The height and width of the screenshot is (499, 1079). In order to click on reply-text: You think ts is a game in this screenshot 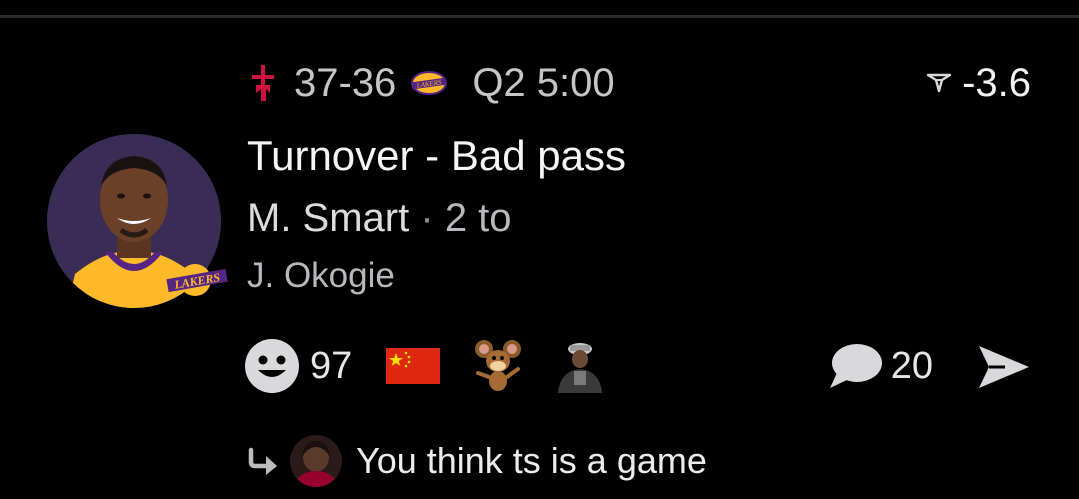, I will do `click(531, 460)`.